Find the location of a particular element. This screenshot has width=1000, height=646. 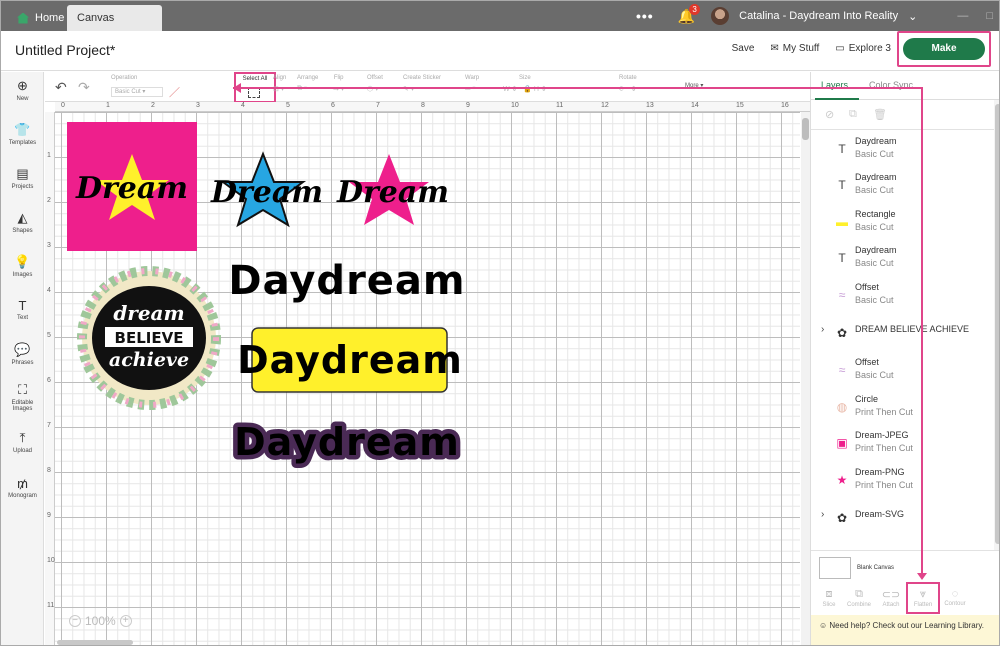

layer-type: Basic Cut is located at coordinates (874, 154).